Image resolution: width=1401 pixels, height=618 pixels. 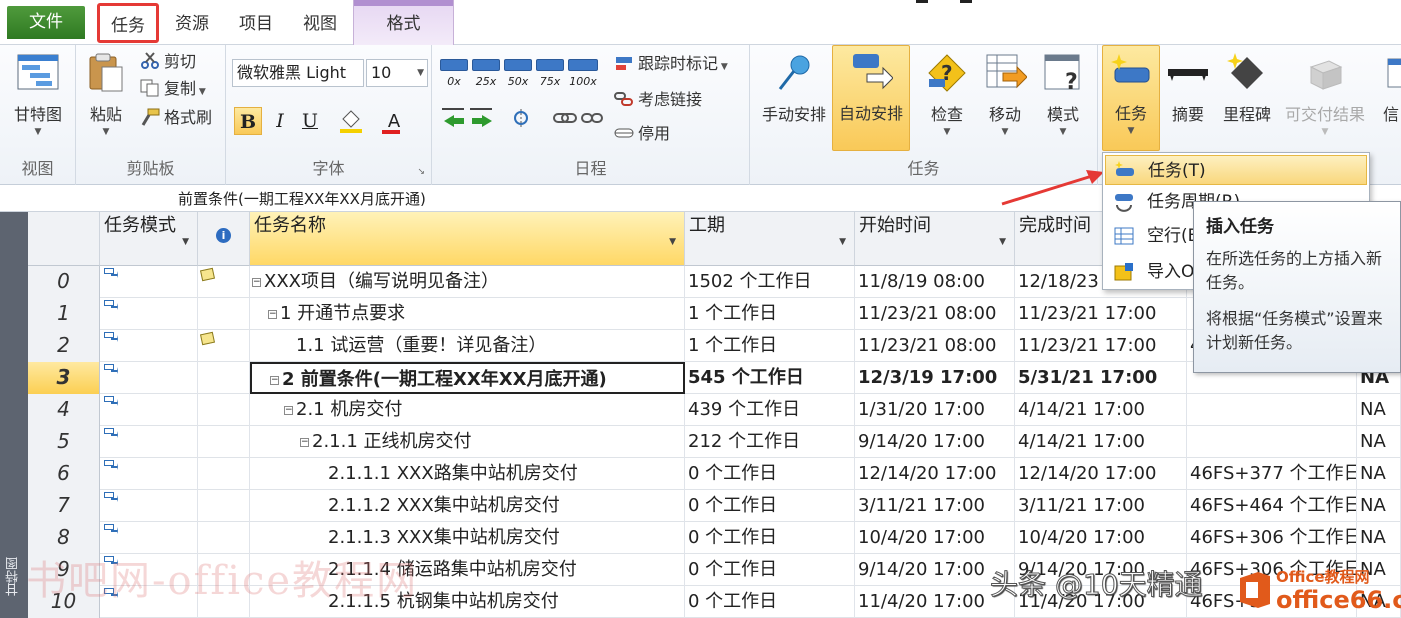 What do you see at coordinates (935, 410) in the screenshot?
I see `start-cell: 1/31/20 17:00` at bounding box center [935, 410].